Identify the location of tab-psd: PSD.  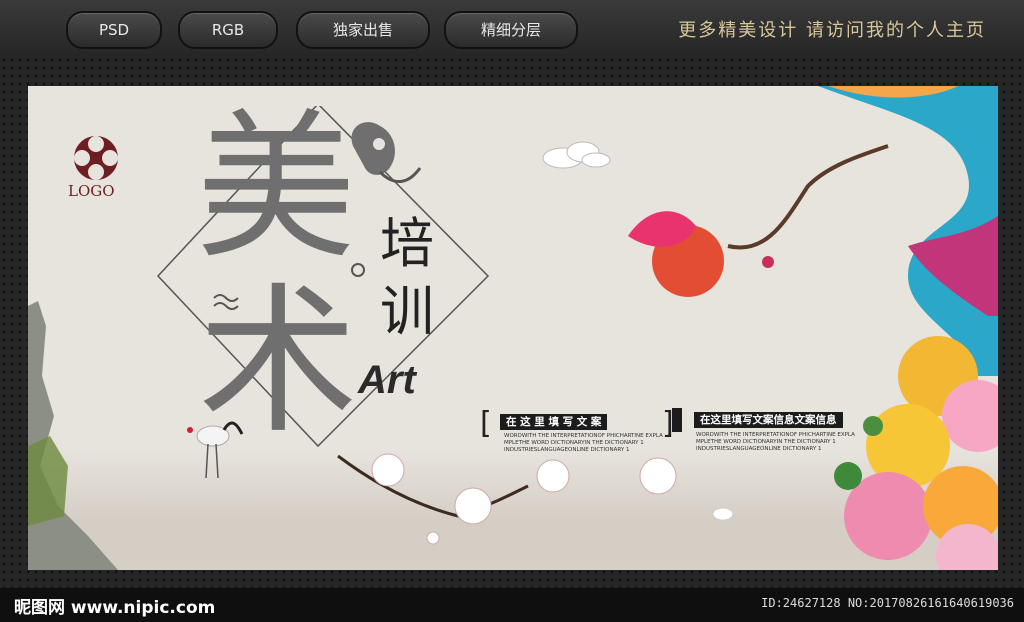
(114, 30).